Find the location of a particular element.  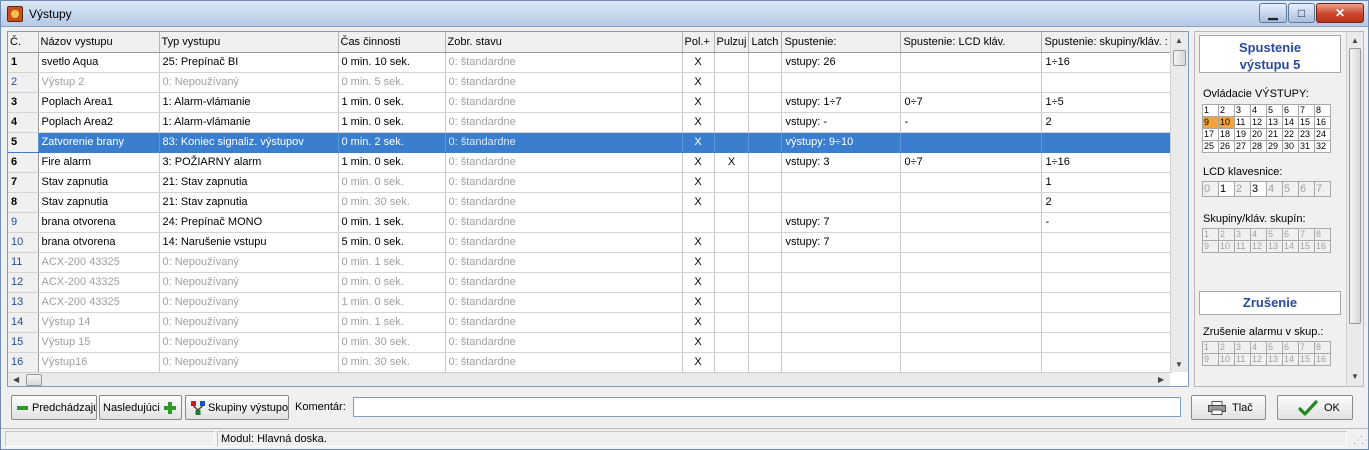

grid-cell: 6 is located at coordinates (1290, 234).